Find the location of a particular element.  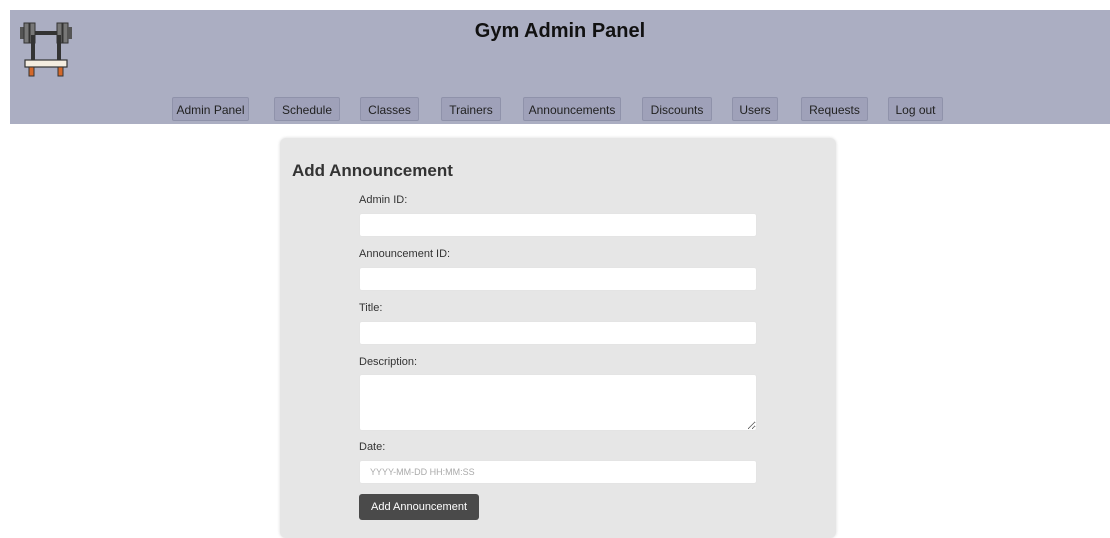

nav-announcements-button: Announcements is located at coordinates (572, 109).